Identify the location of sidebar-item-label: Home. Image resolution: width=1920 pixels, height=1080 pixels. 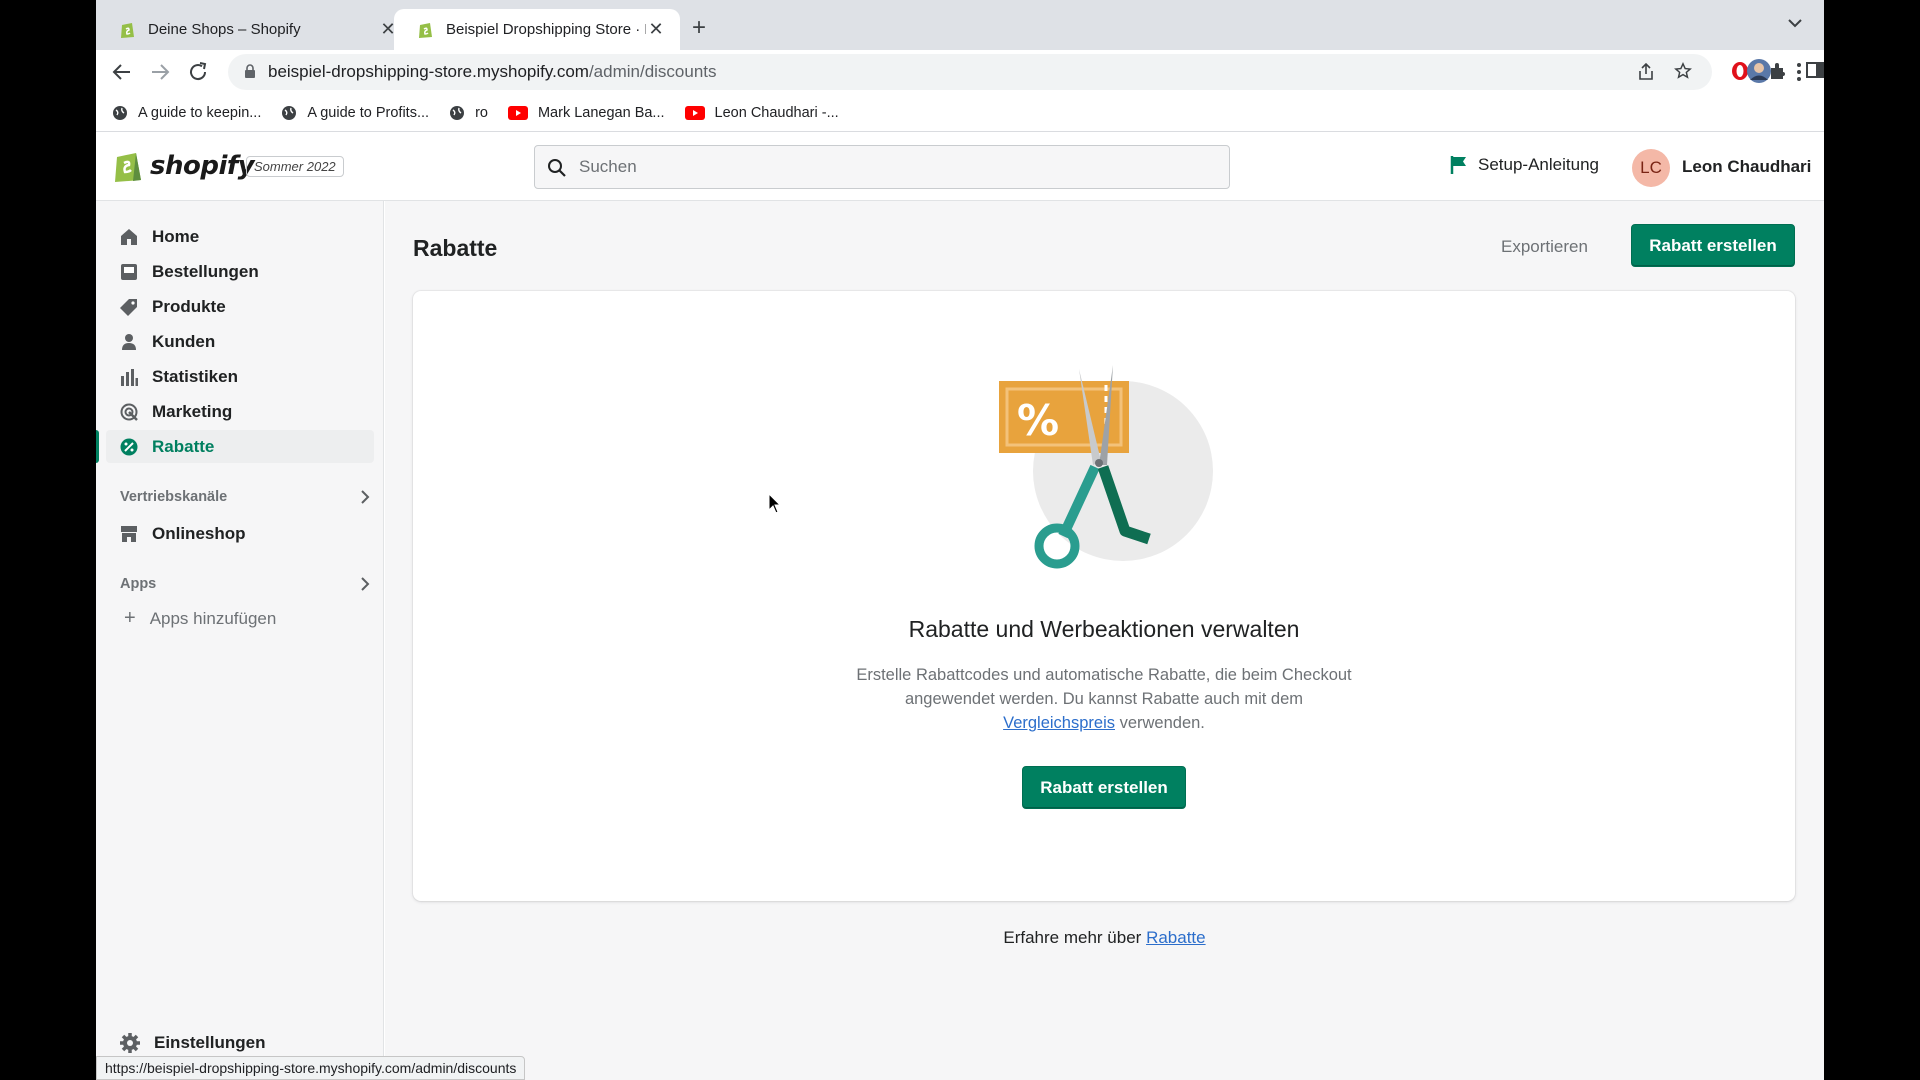
(176, 236).